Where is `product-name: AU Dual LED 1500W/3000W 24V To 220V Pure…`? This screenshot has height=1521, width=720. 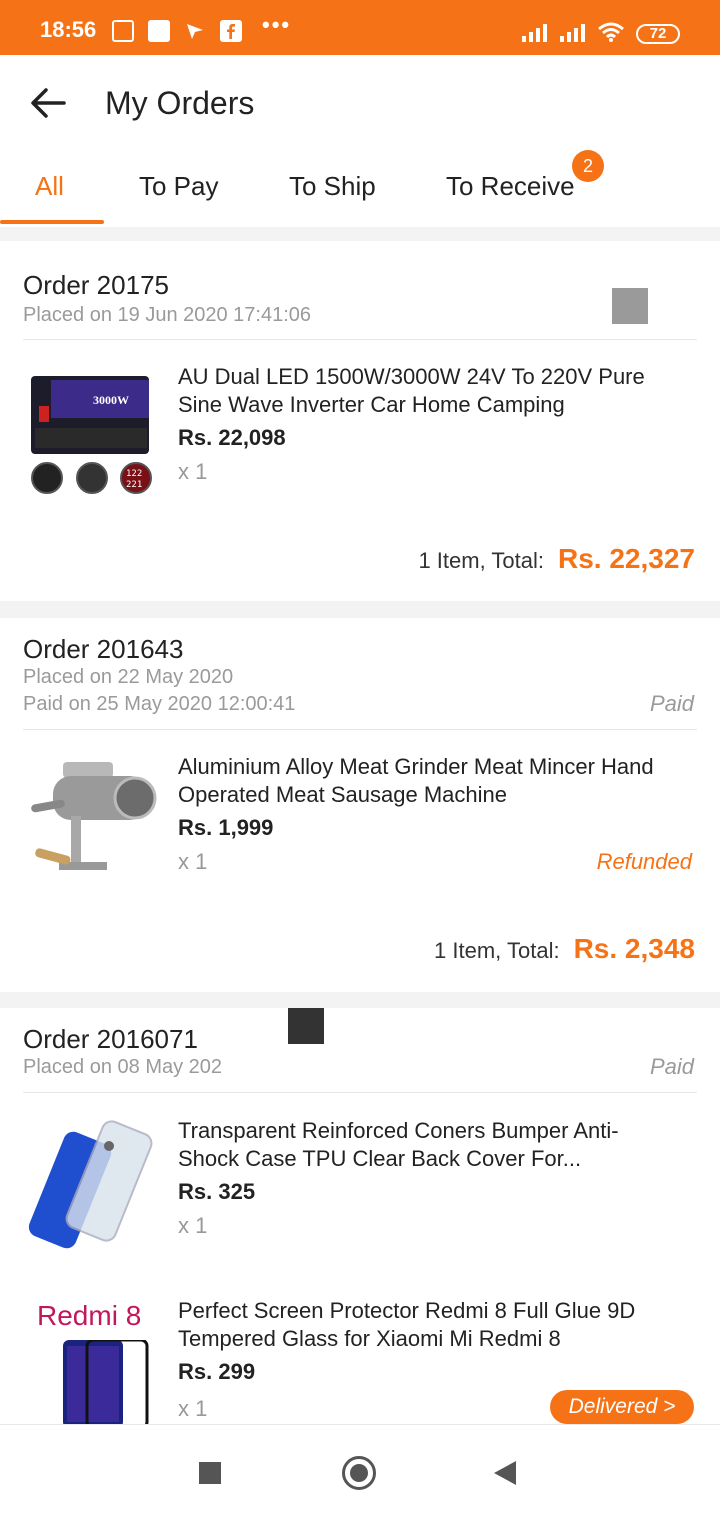 product-name: AU Dual LED 1500W/3000W 24V To 220V Pure… is located at coordinates (428, 391).